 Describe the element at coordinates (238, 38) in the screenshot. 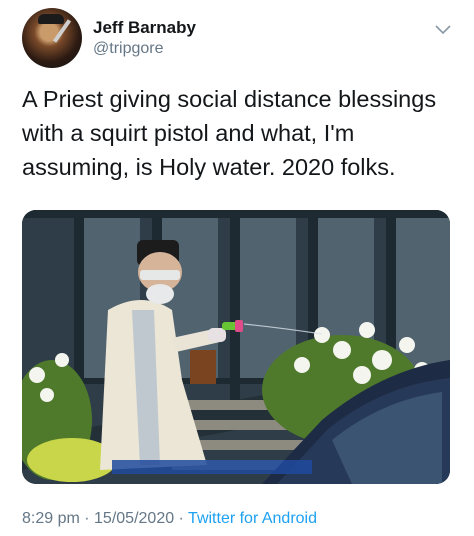

I see `tweet-header: Jeff Barnaby @tripgore` at that location.